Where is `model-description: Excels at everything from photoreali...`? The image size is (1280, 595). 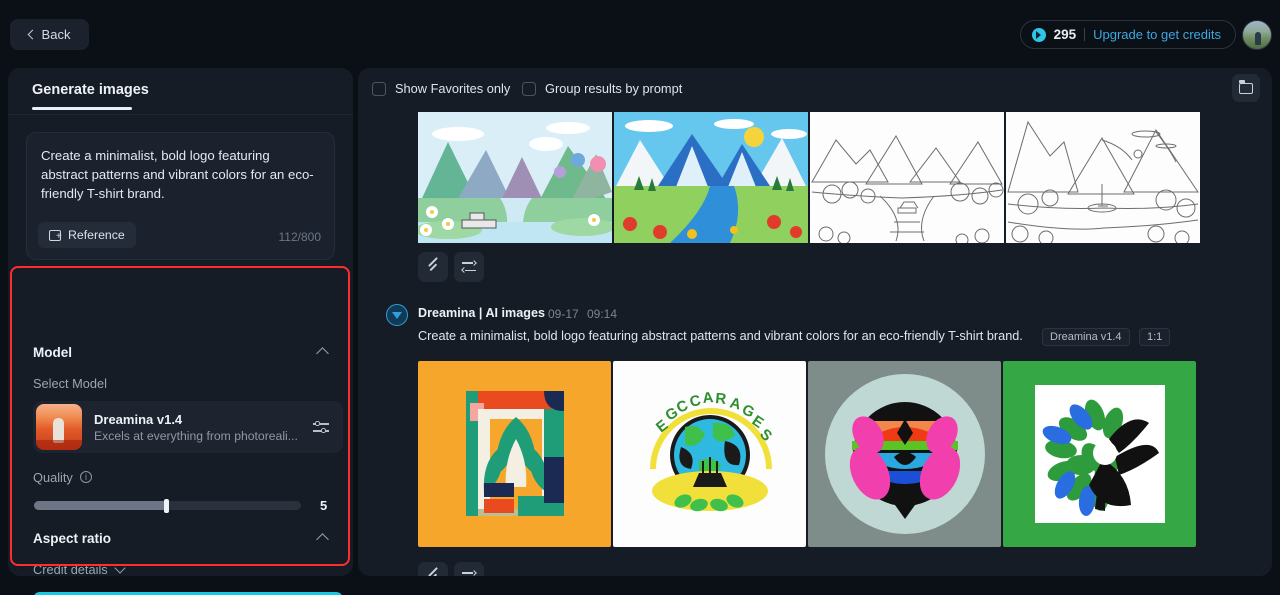 model-description: Excels at everything from photoreali... is located at coordinates (196, 435).